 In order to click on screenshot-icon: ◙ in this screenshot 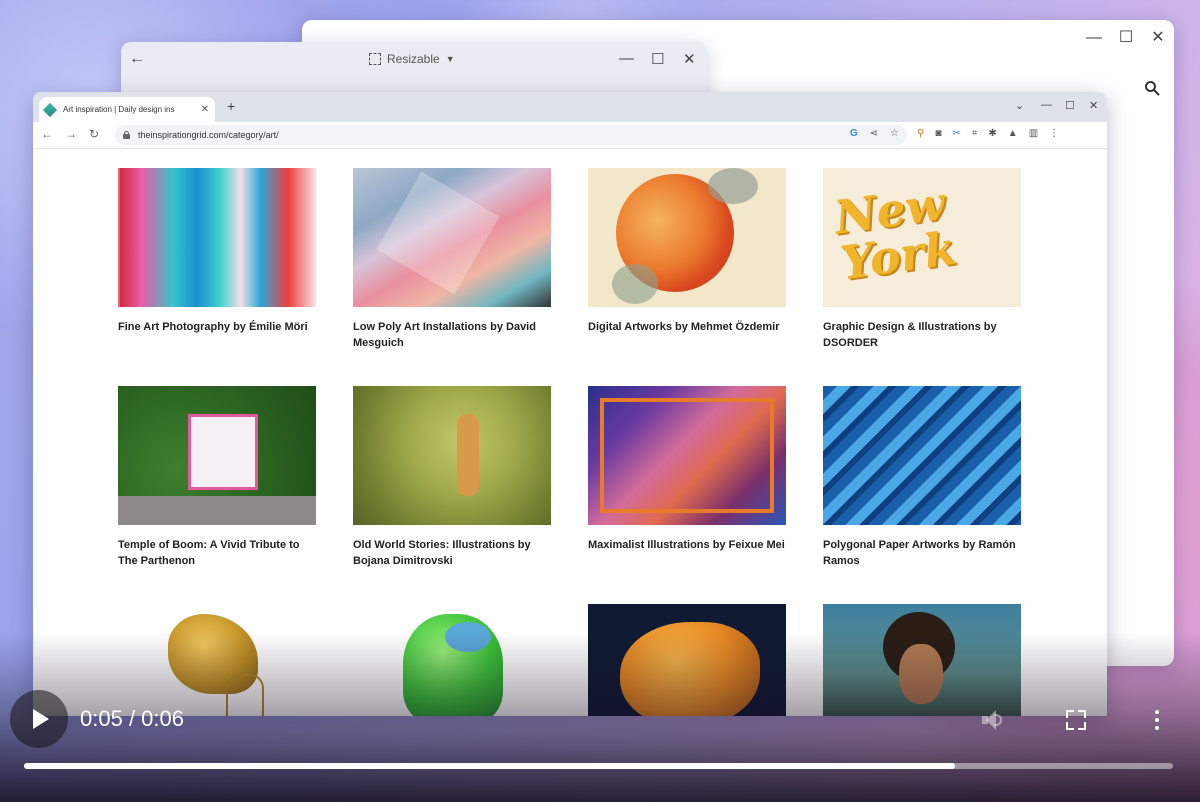, I will do `click(938, 133)`.